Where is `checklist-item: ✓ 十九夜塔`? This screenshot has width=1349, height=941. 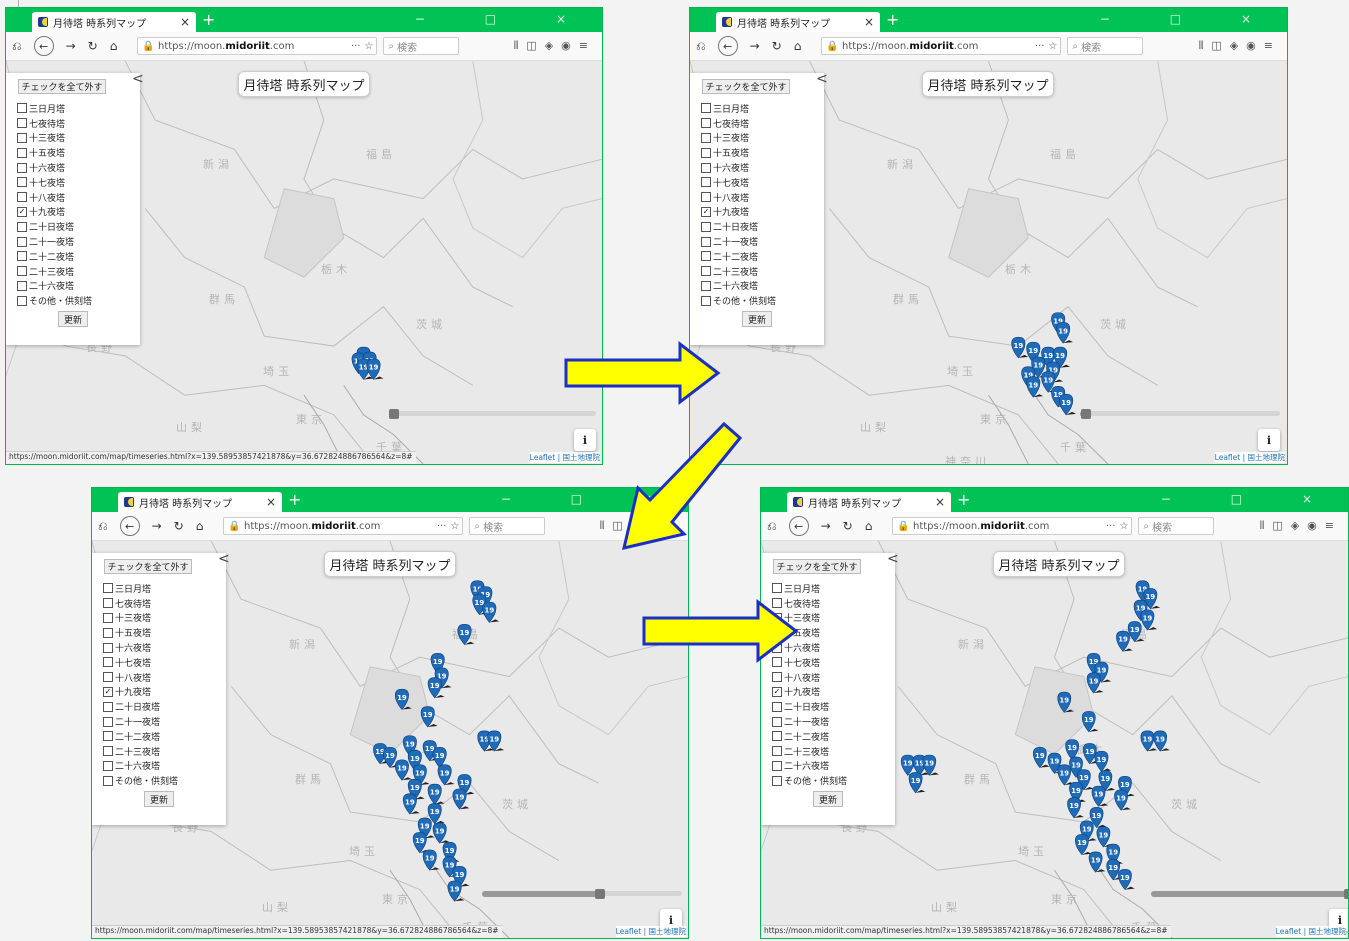 checklist-item: ✓ 十九夜塔 is located at coordinates (809, 692).